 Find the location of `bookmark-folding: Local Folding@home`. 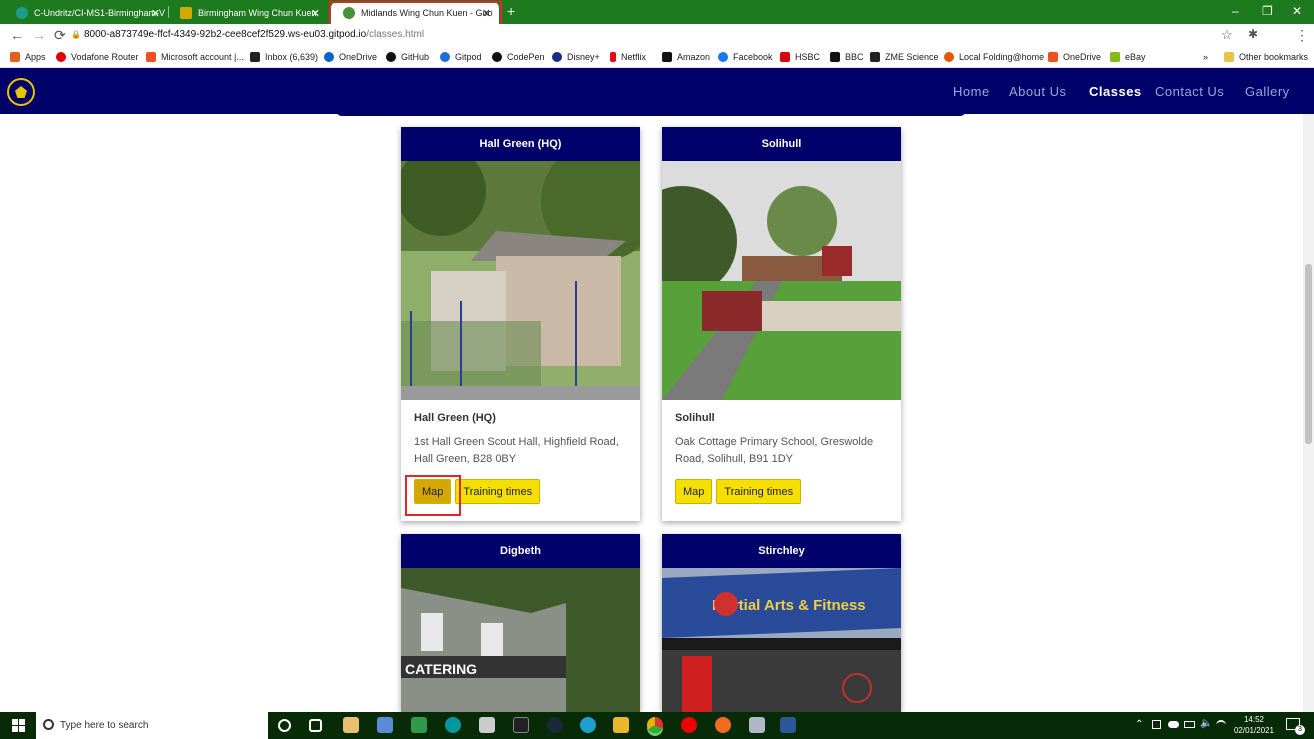

bookmark-folding: Local Folding@home is located at coordinates (994, 57).